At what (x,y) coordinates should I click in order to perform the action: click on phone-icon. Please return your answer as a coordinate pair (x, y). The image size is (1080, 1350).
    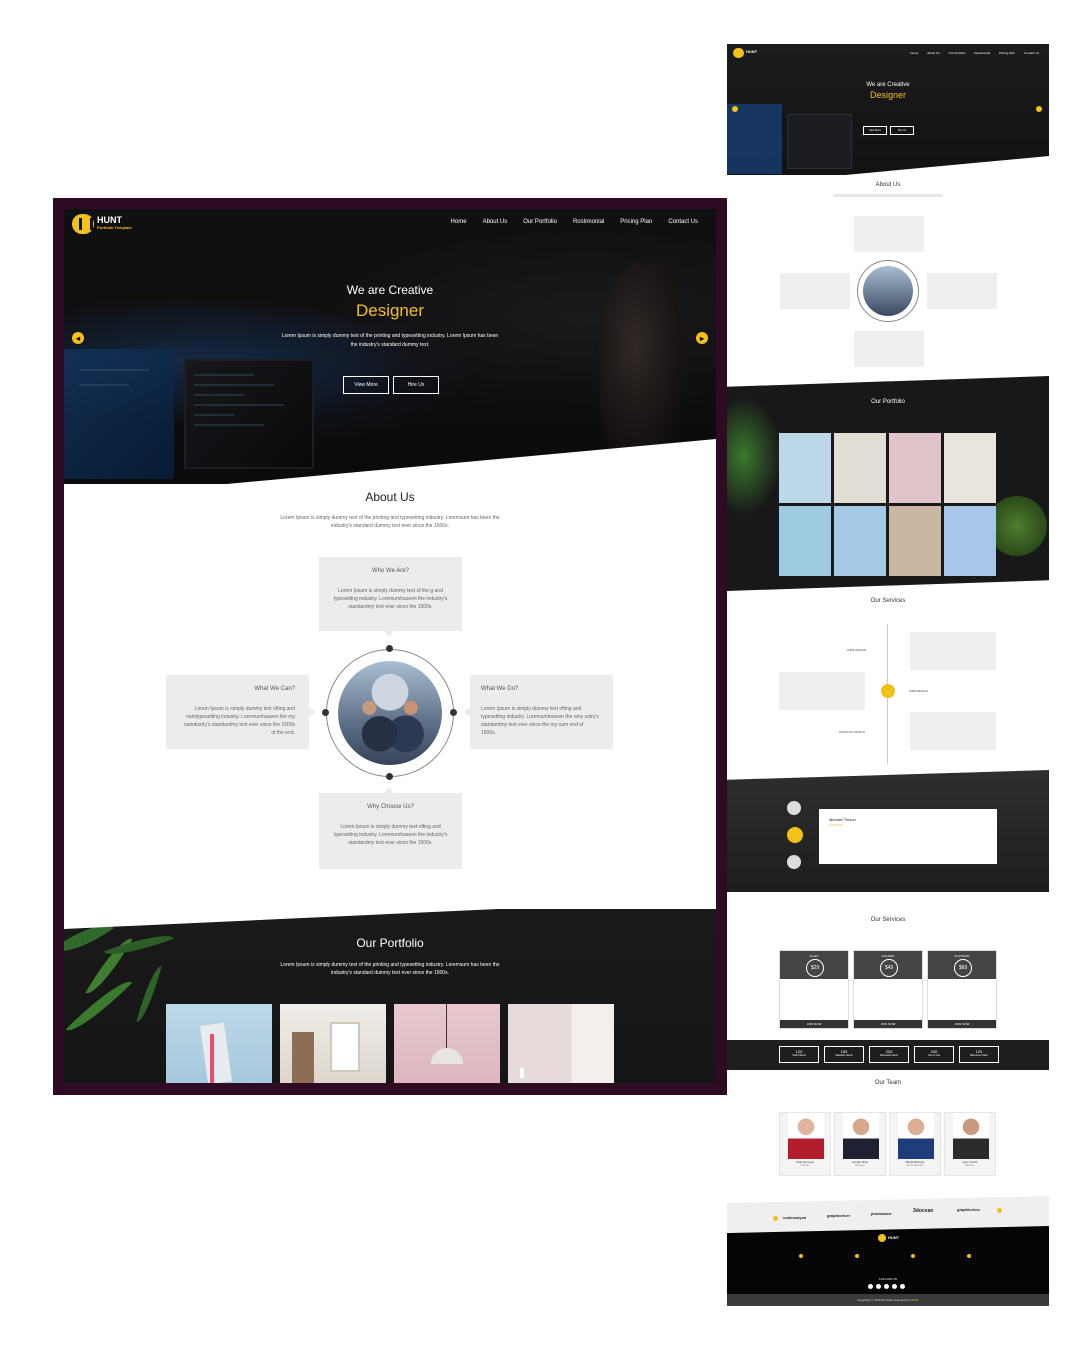
    Looking at the image, I should click on (857, 1256).